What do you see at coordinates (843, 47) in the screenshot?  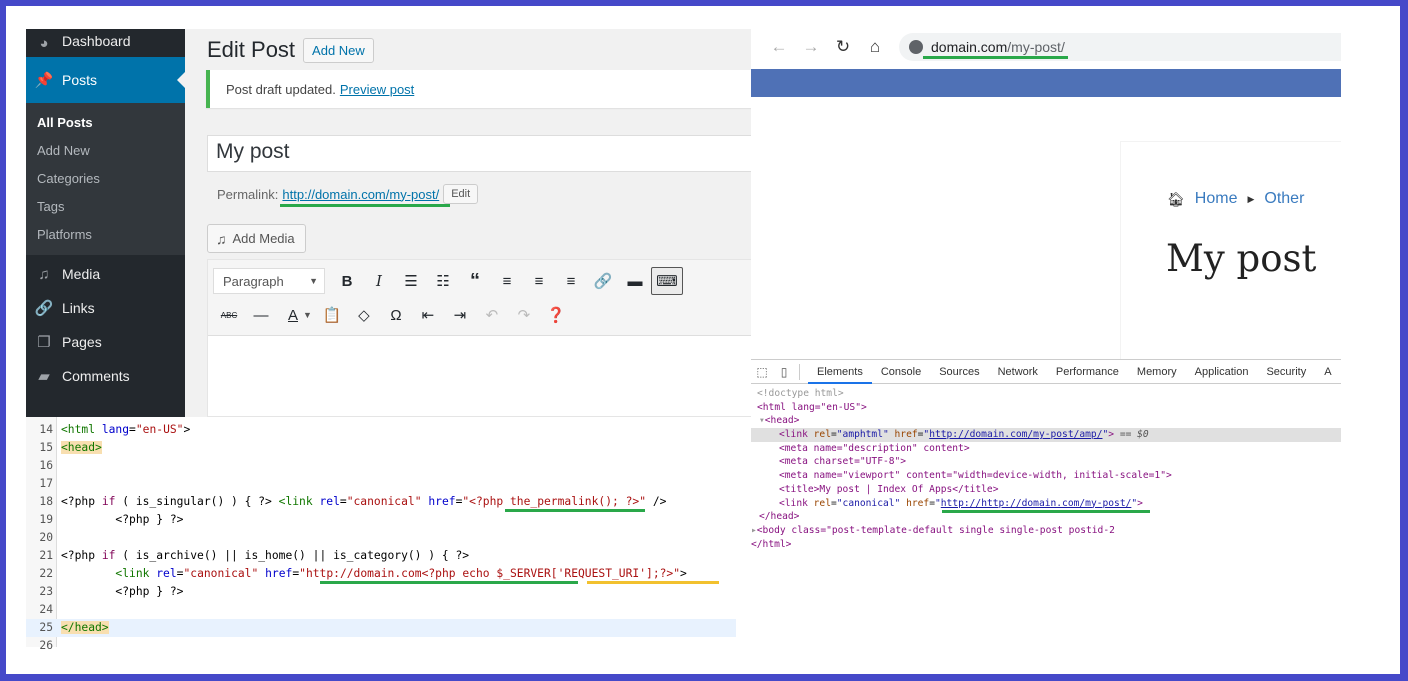 I see `reload-icon: ↻` at bounding box center [843, 47].